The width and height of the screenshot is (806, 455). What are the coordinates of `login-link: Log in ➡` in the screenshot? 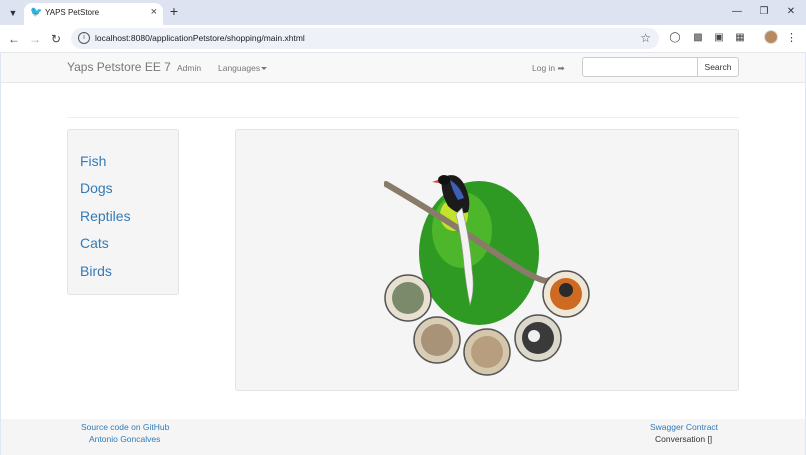 It's located at (548, 68).